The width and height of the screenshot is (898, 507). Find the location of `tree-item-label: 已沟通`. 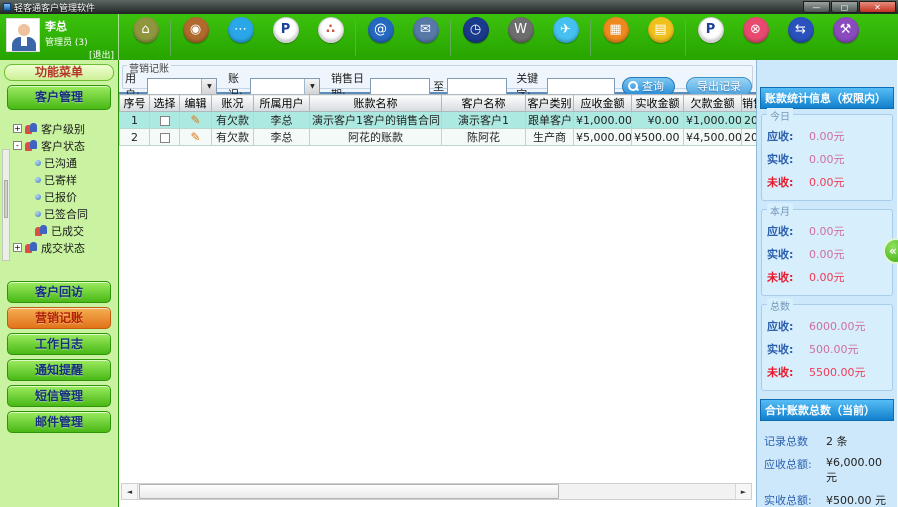

tree-item-label: 已沟通 is located at coordinates (60, 163).